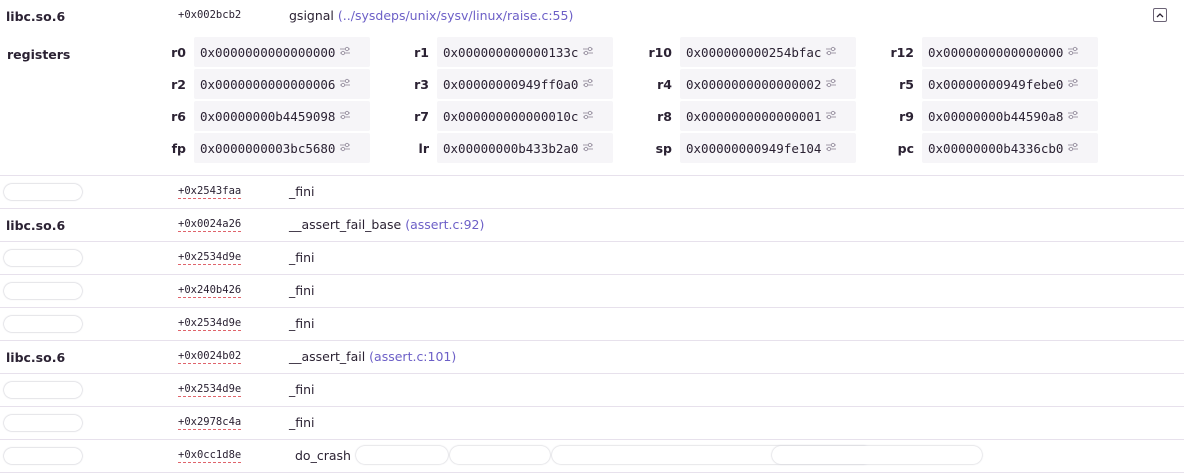 Image resolution: width=1184 pixels, height=475 pixels. What do you see at coordinates (1010, 84) in the screenshot?
I see `register-value-box: 0x00000000949febe0` at bounding box center [1010, 84].